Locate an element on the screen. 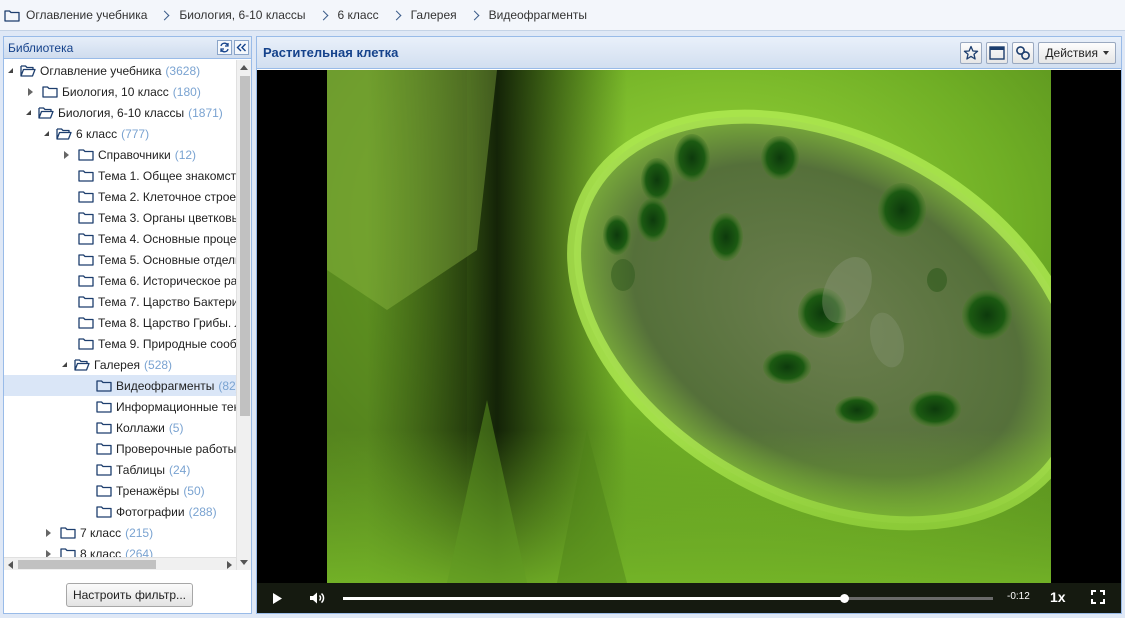 This screenshot has width=1125, height=618. refresh-button is located at coordinates (224, 47).